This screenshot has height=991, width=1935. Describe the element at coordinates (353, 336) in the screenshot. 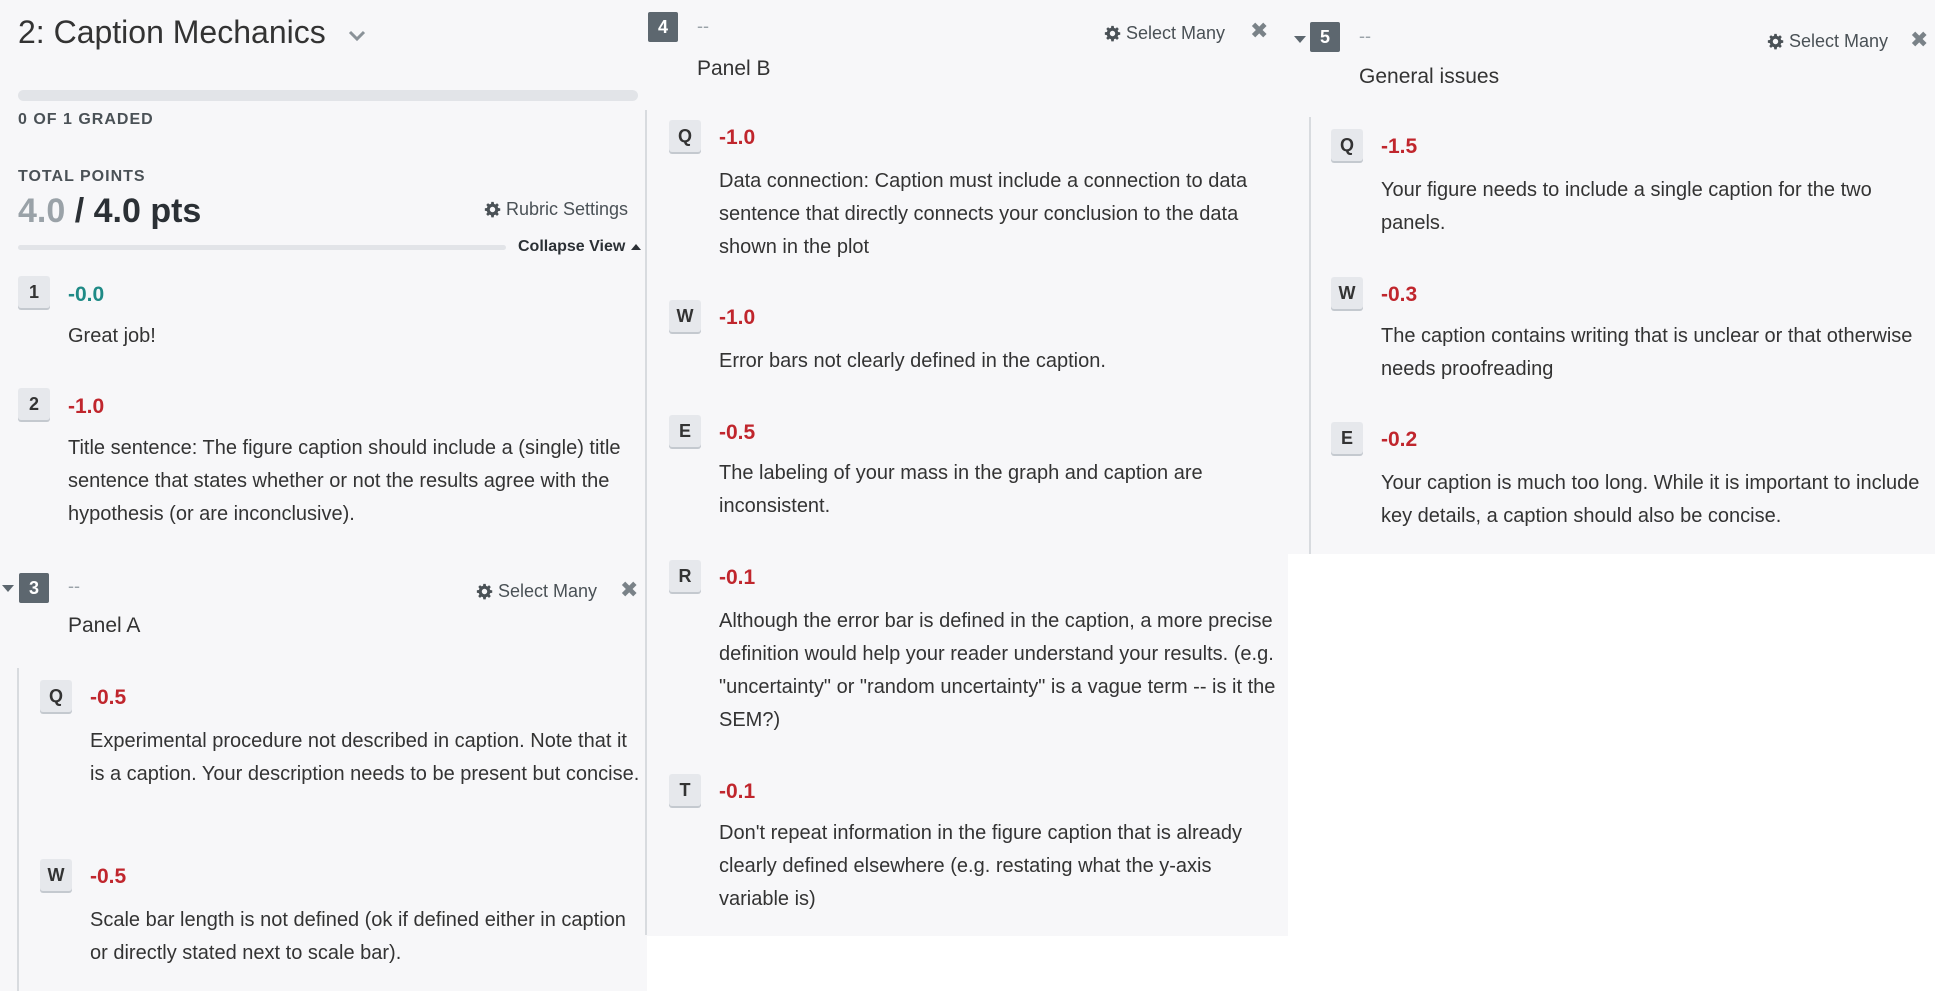

I see `rubric-item-description: Great job!` at that location.